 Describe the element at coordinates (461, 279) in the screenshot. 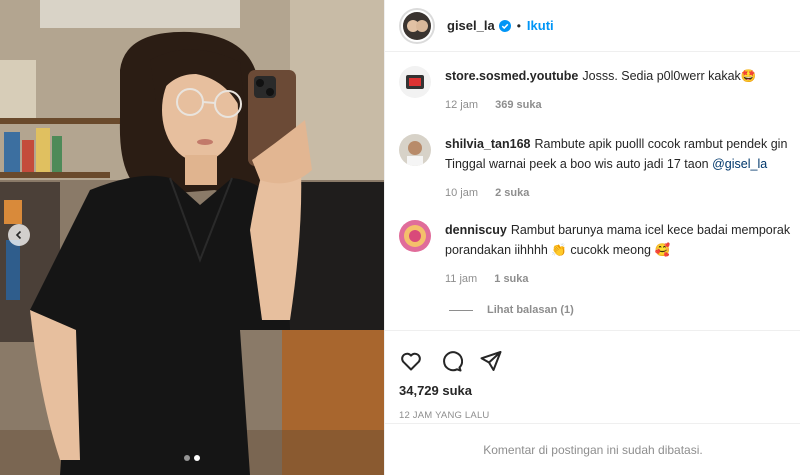

I see `comment-time: 11 jam` at that location.